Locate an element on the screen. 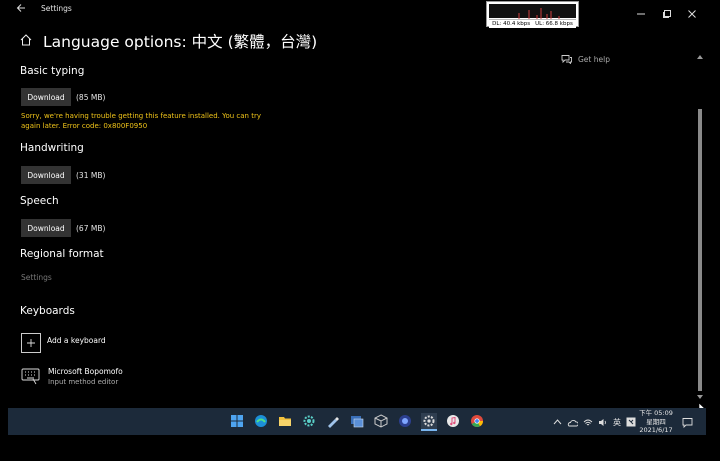 This screenshot has height=461, width=720. home-icon is located at coordinates (26, 40).